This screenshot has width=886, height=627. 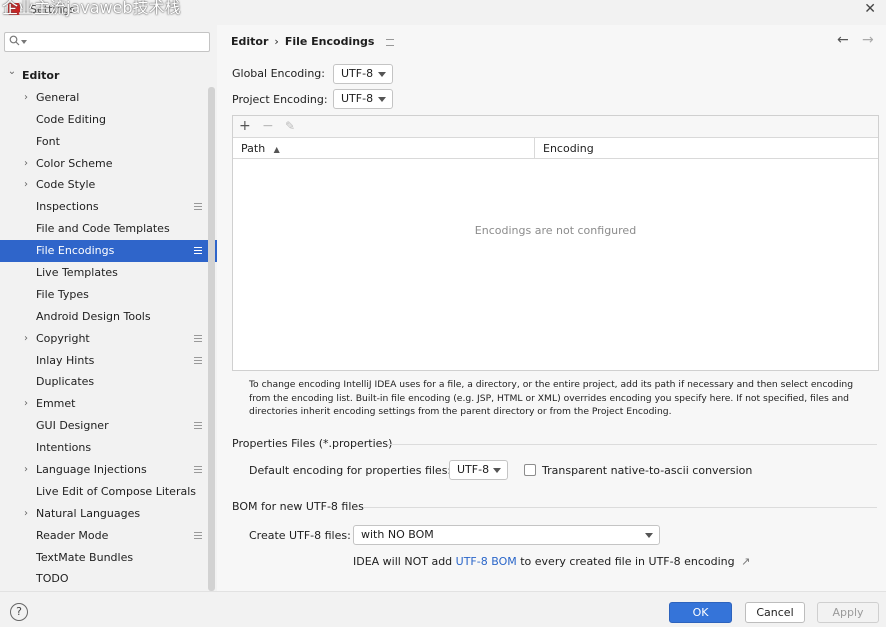 What do you see at coordinates (108, 207) in the screenshot?
I see `sidebar-item-inspections: Inspections` at bounding box center [108, 207].